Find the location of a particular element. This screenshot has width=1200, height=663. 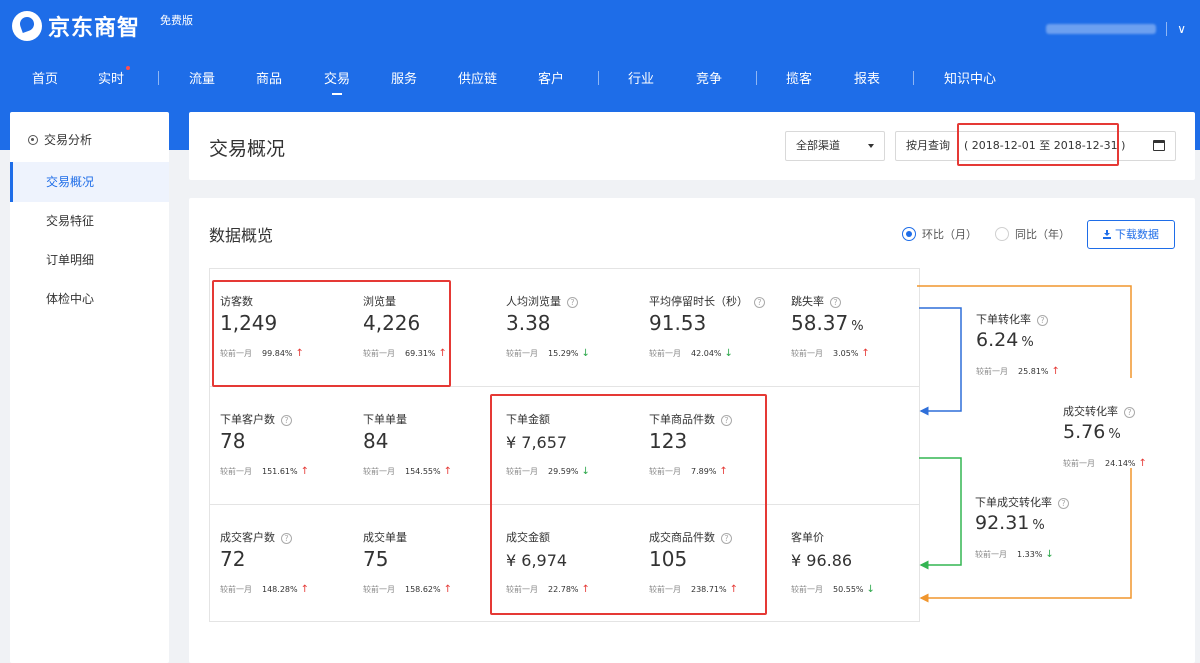

calendar-icon is located at coordinates (1159, 145).